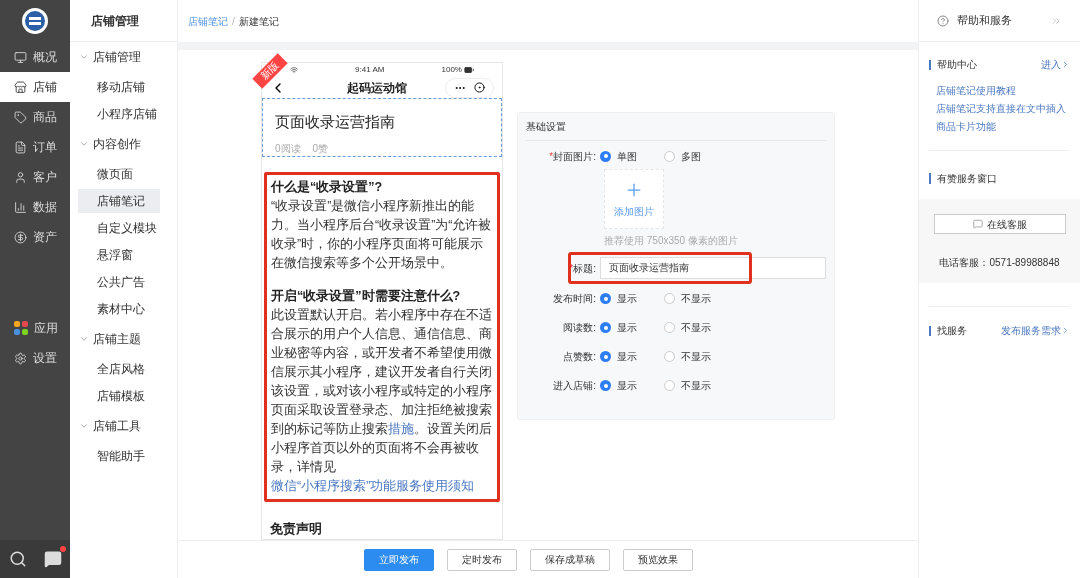 The image size is (1080, 578). What do you see at coordinates (35, 87) in the screenshot?
I see `nav-item: 店铺` at bounding box center [35, 87].